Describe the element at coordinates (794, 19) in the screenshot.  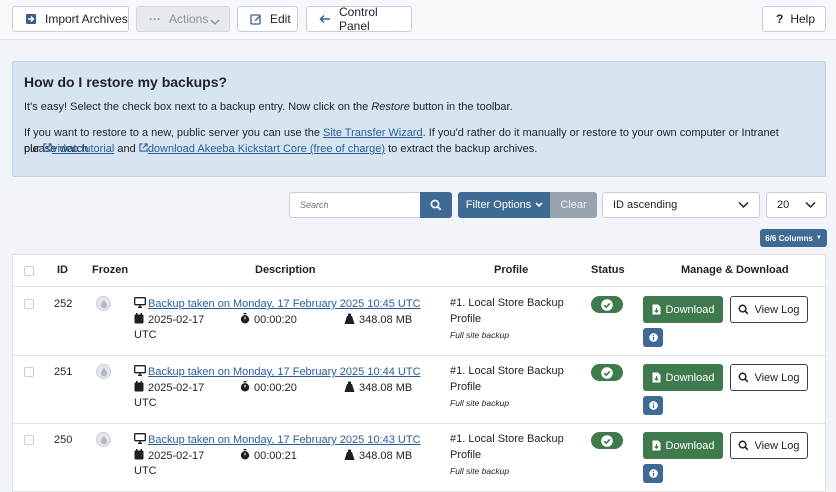
I see `help-button: ? Help` at that location.